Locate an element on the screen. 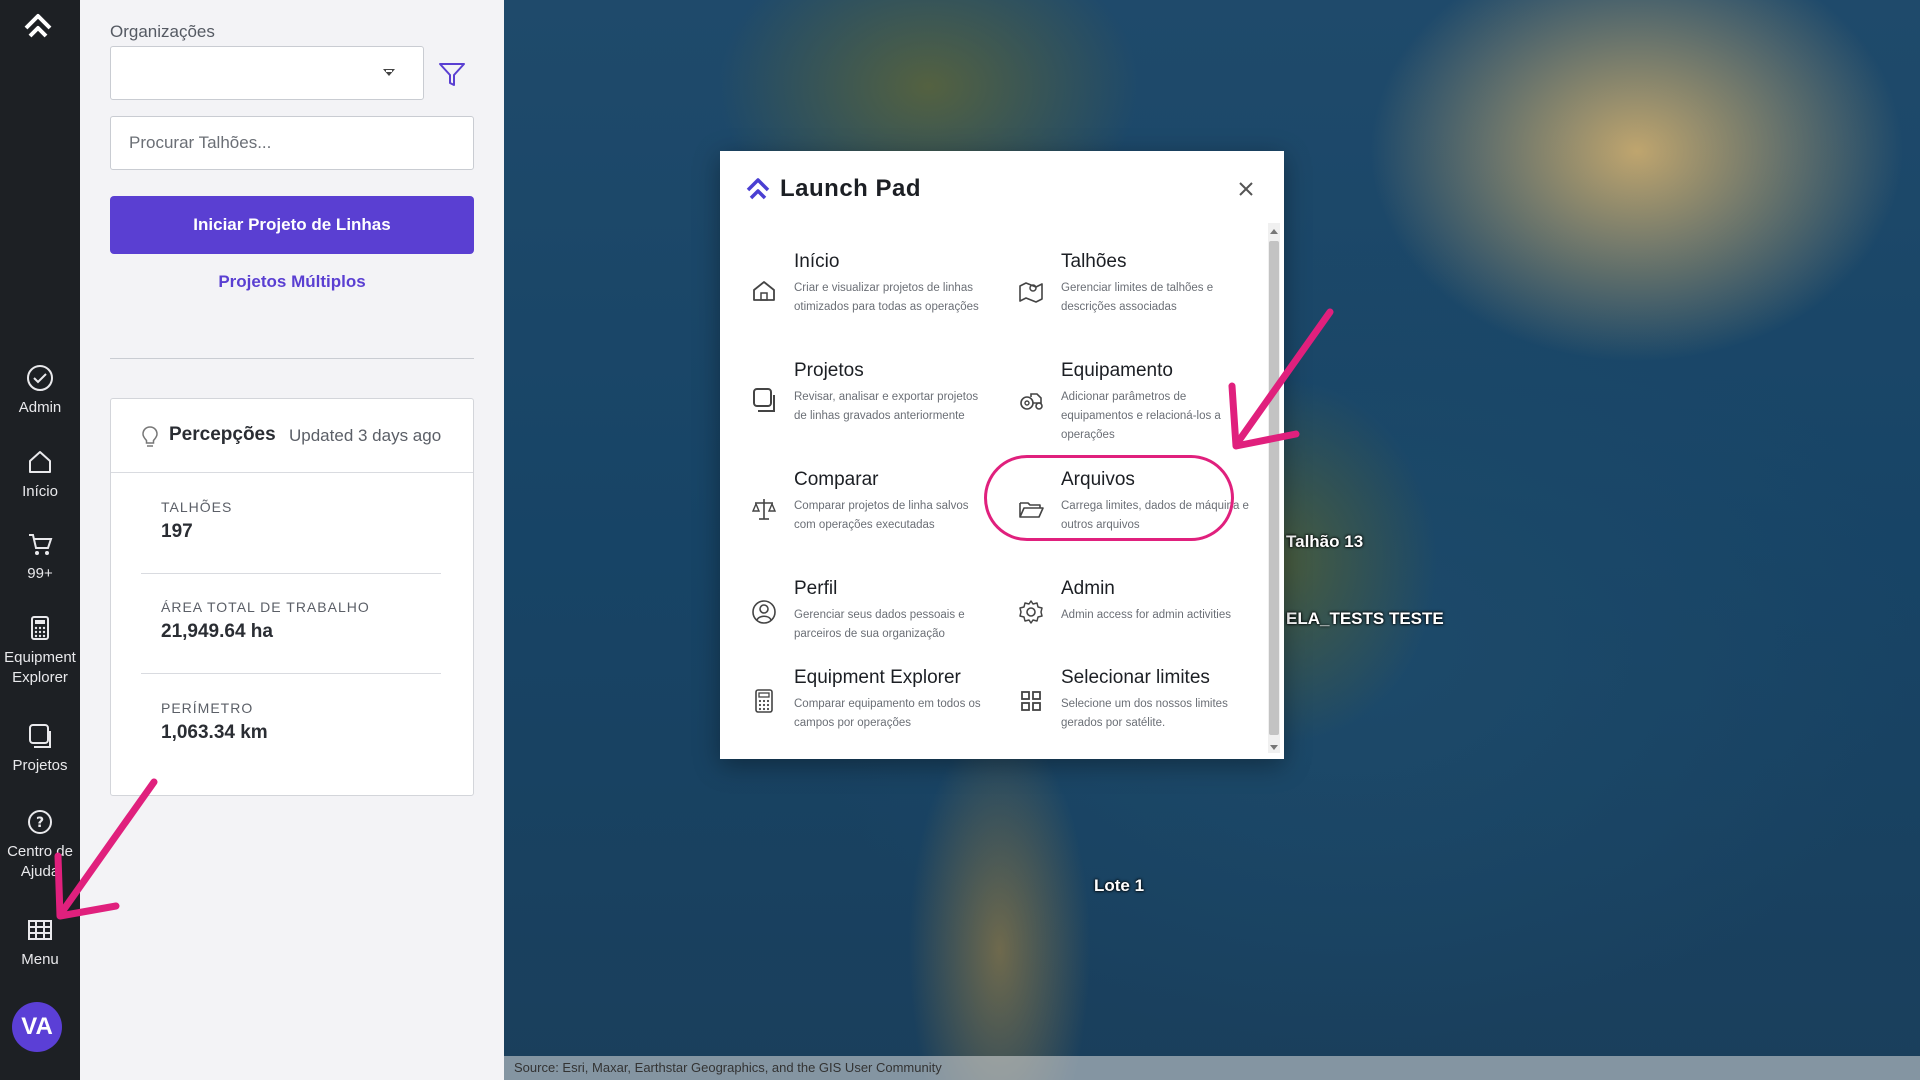 This screenshot has height=1080, width=1920. rail-item-label: Equipment Explorer is located at coordinates (40, 667).